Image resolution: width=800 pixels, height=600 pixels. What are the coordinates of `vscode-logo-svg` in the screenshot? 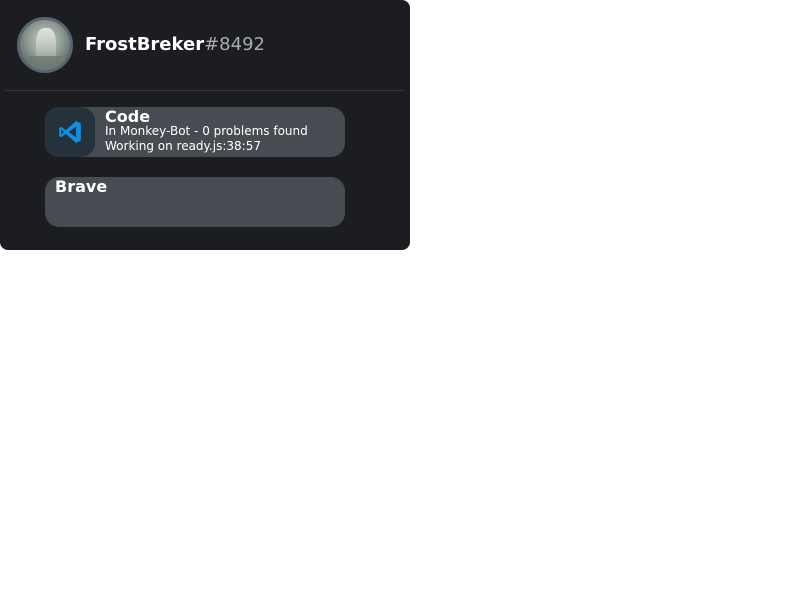 It's located at (70, 132).